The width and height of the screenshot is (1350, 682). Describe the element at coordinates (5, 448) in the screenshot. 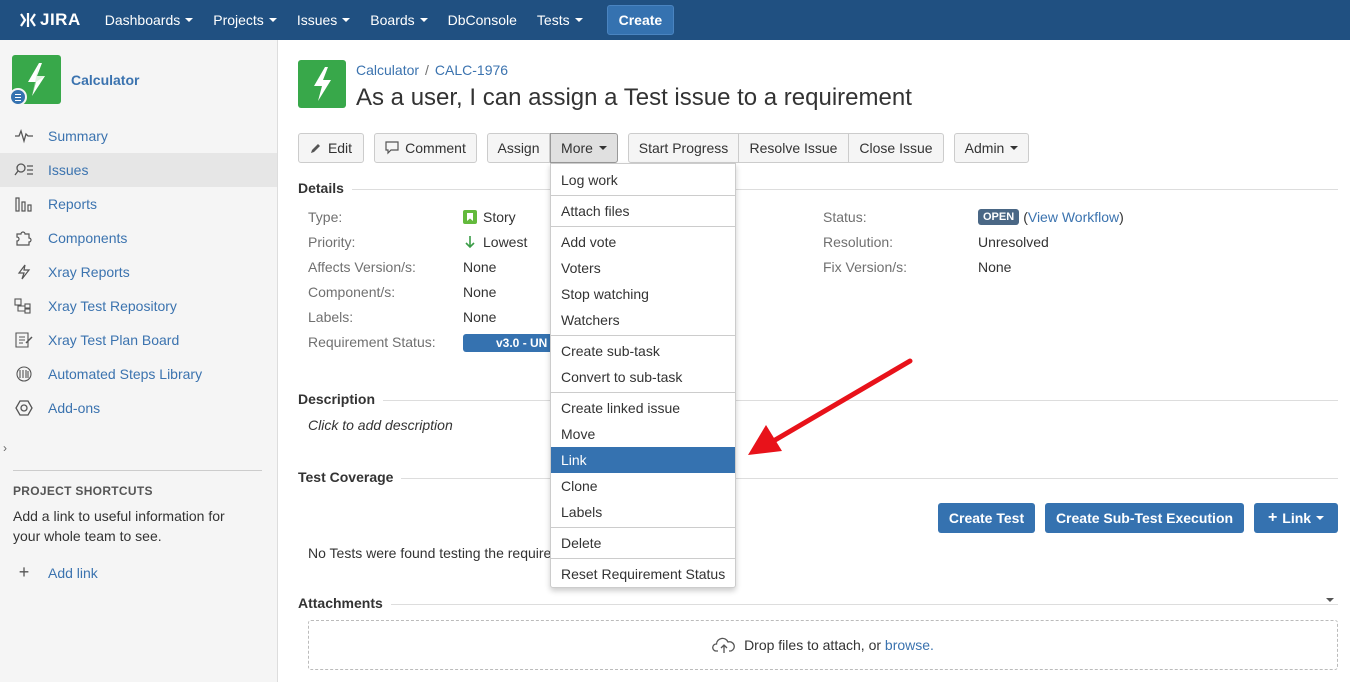

I see `chevron-right-icon: ›` at that location.